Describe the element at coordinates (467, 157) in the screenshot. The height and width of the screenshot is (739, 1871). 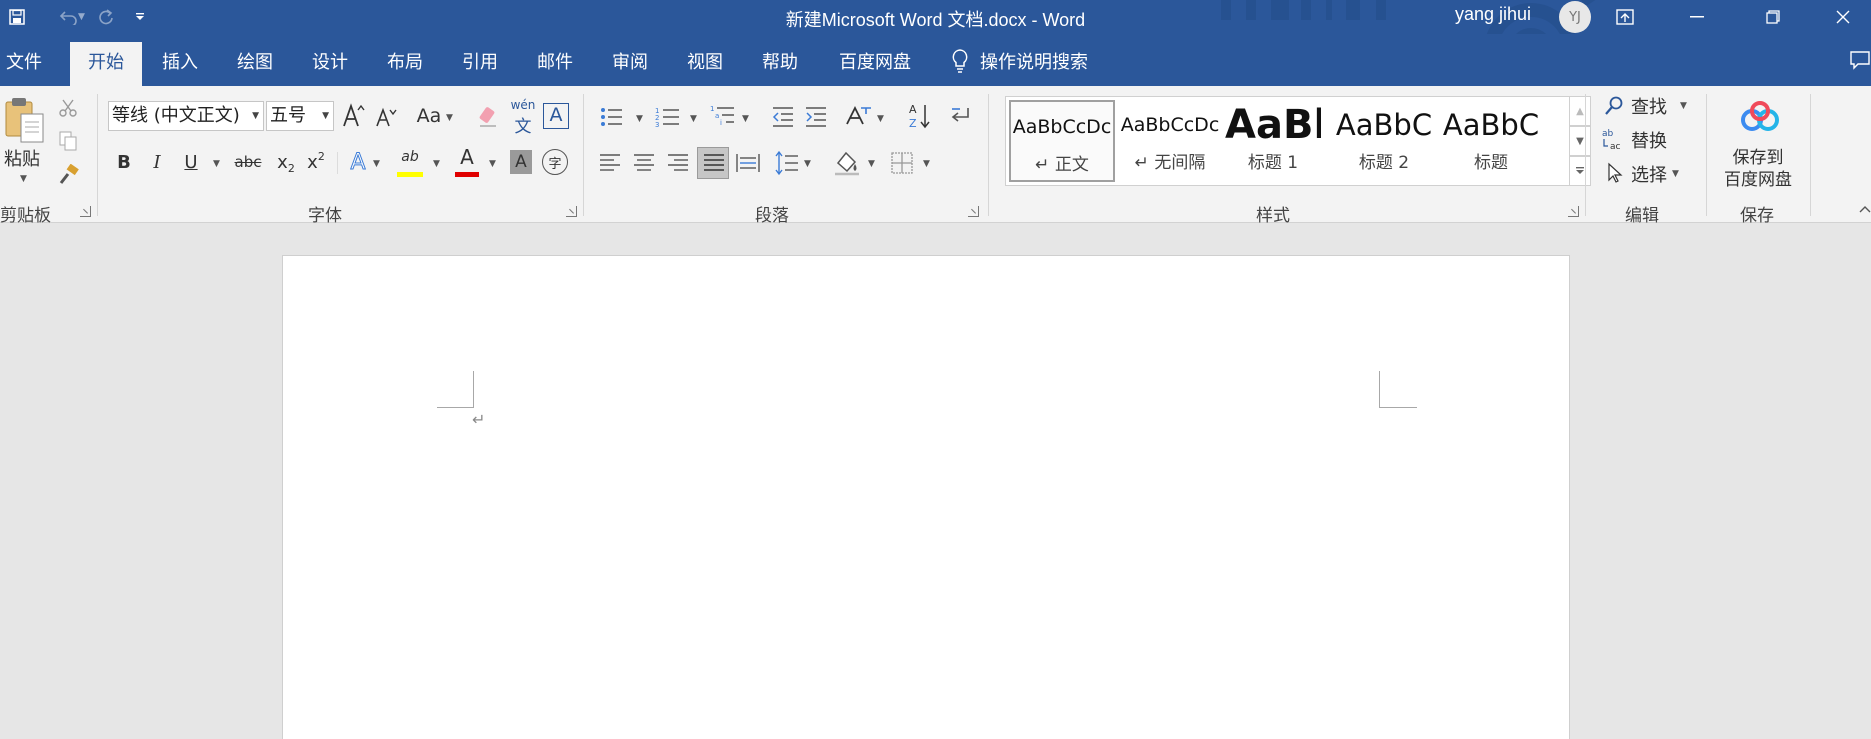
I see `font-color-button: A` at that location.